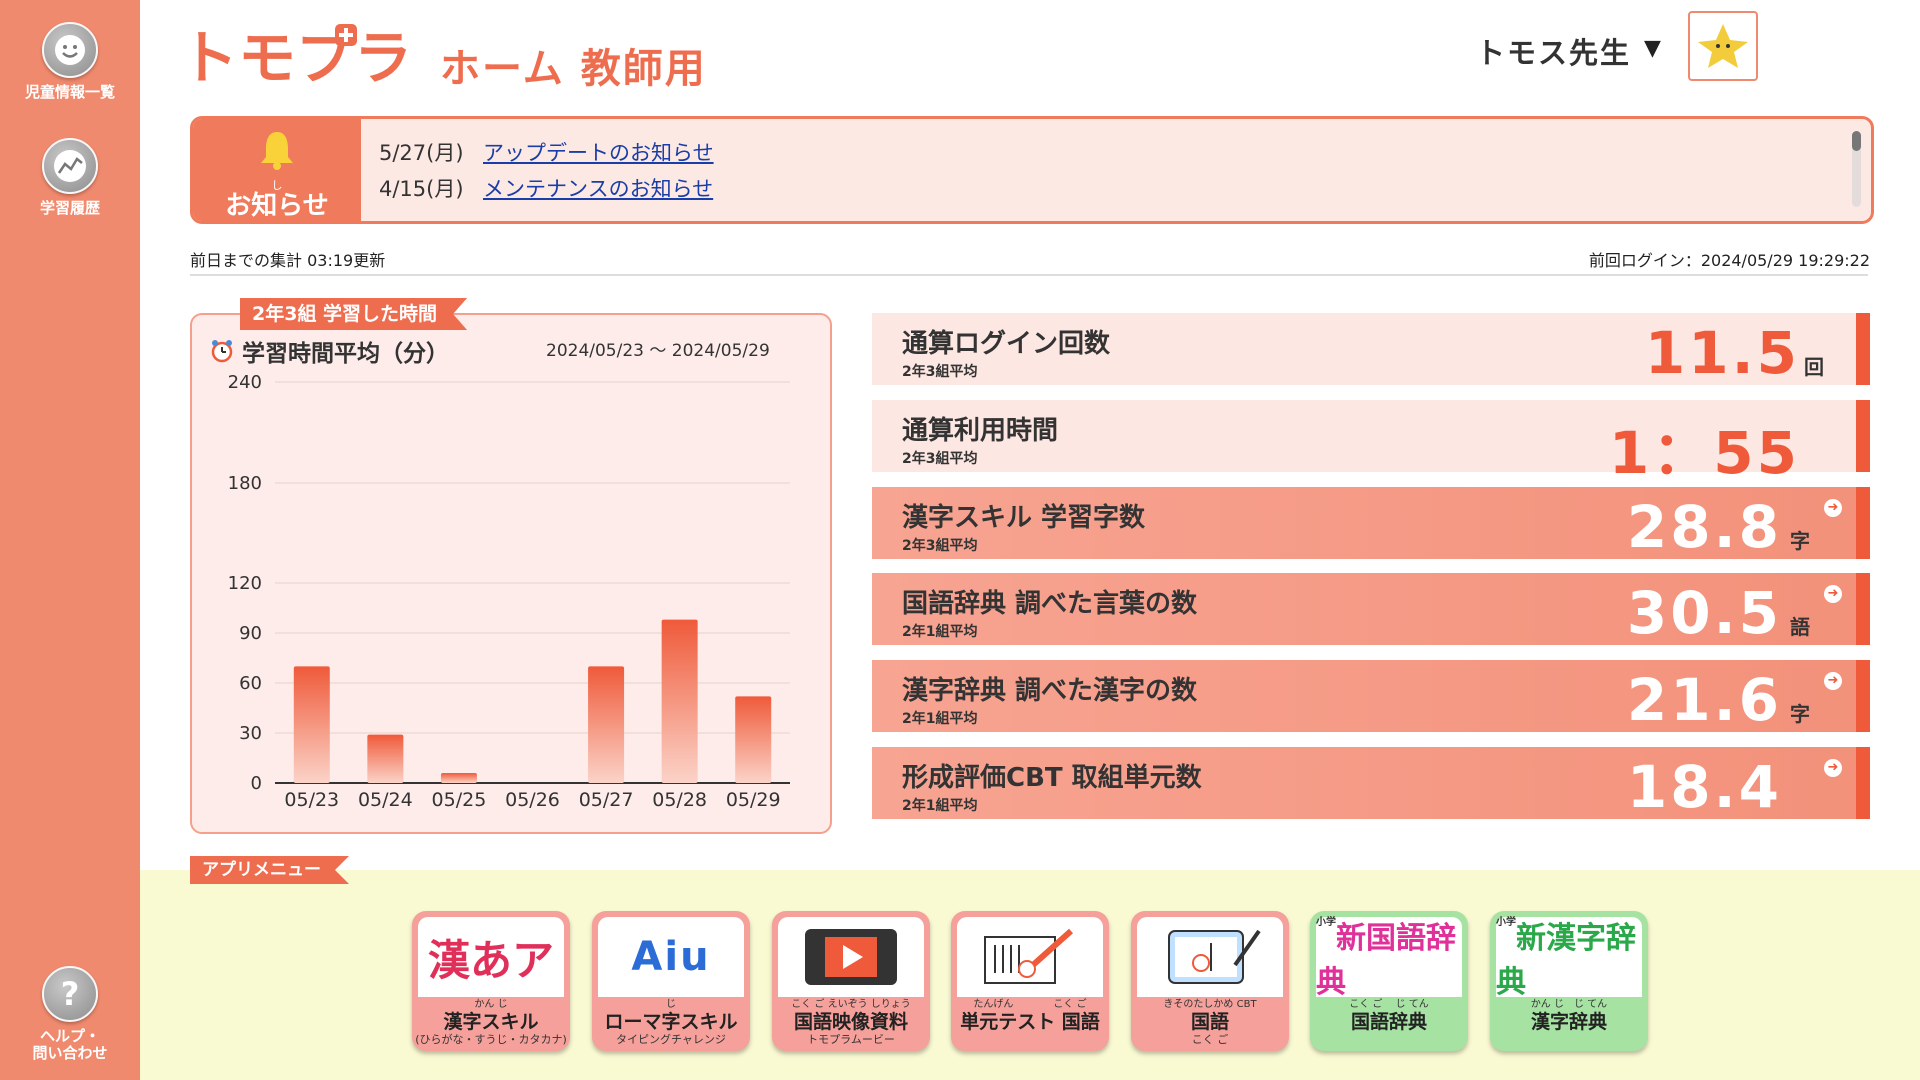 This screenshot has height=1080, width=1920. What do you see at coordinates (851, 1004) in the screenshot?
I see `app-ruby: こく ご えいぞう しりょう` at bounding box center [851, 1004].